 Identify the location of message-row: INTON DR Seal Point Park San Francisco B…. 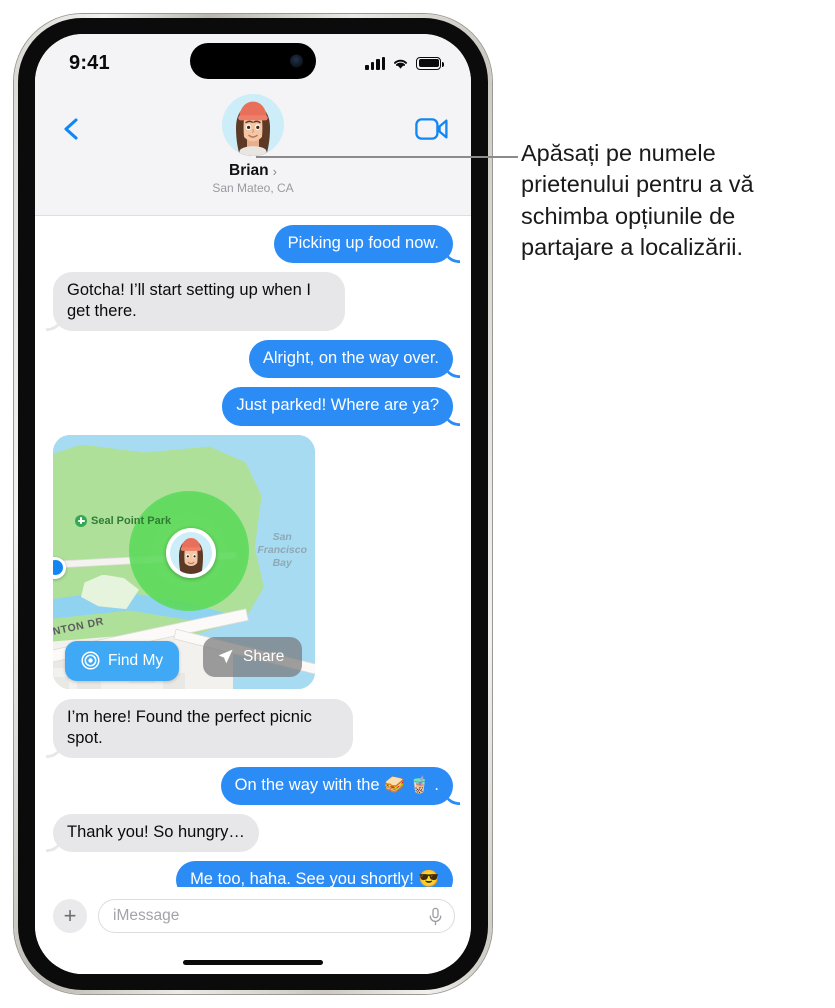
(253, 561).